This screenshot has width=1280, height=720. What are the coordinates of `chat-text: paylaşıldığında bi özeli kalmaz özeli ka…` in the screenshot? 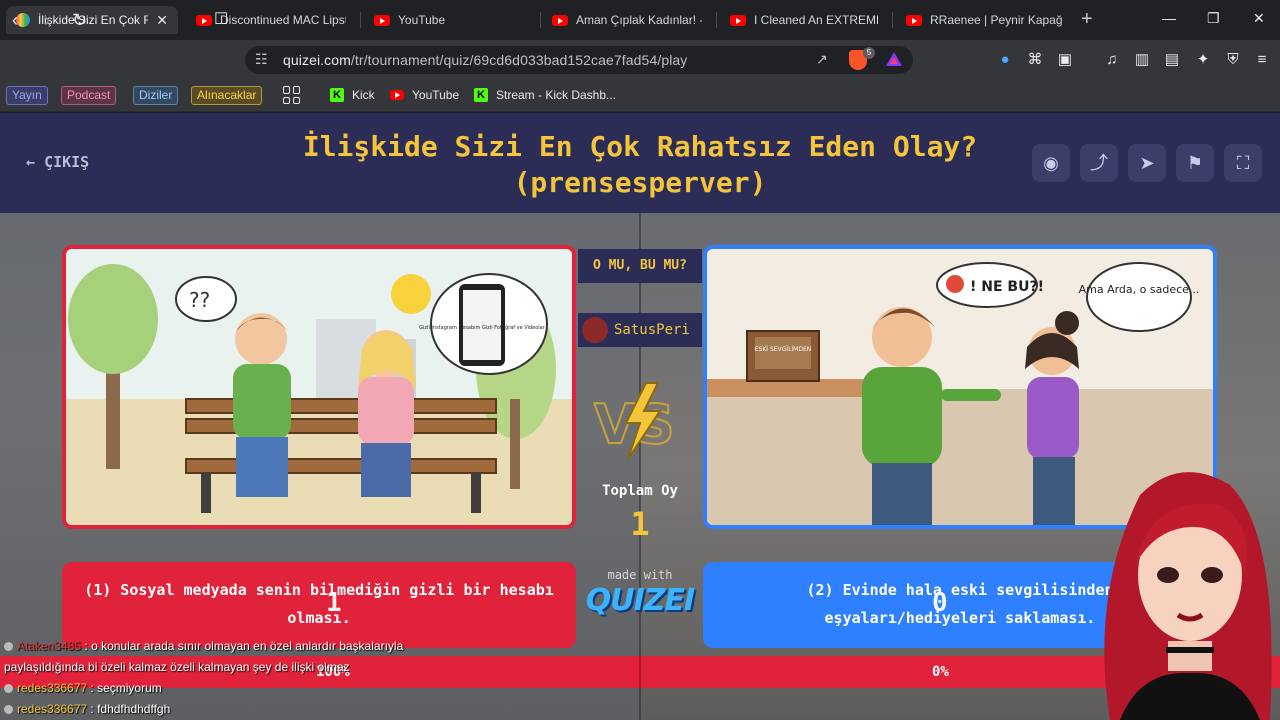 It's located at (177, 667).